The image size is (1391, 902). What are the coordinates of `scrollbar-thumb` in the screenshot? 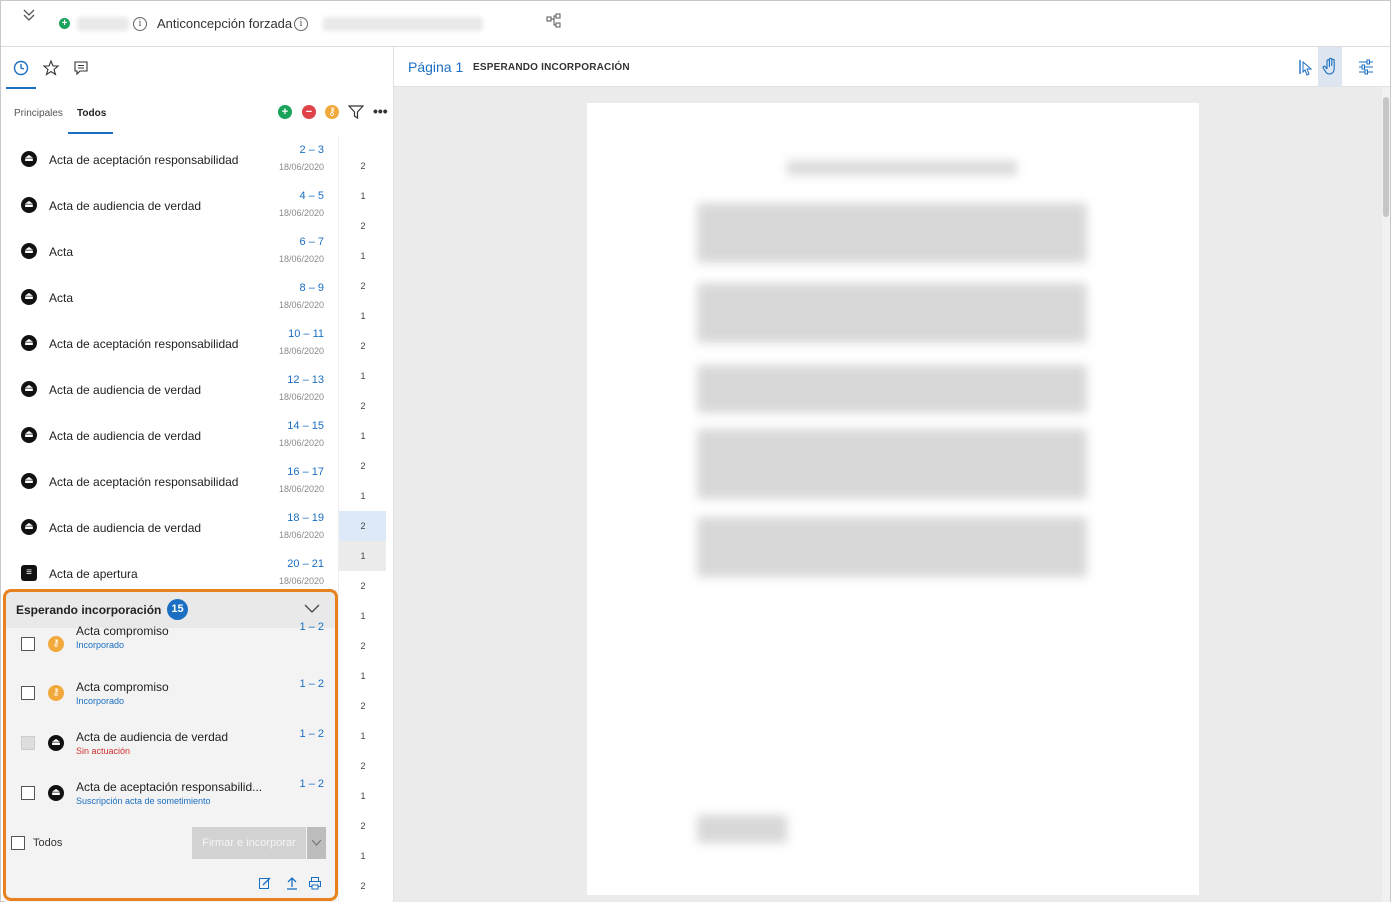 It's located at (1386, 157).